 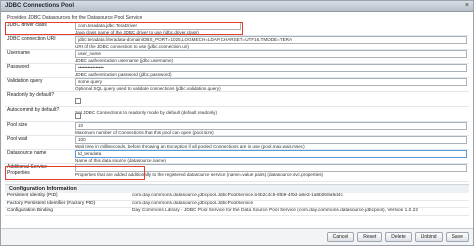 What do you see at coordinates (340, 237) in the screenshot?
I see `cancel-button: Cancel` at bounding box center [340, 237].